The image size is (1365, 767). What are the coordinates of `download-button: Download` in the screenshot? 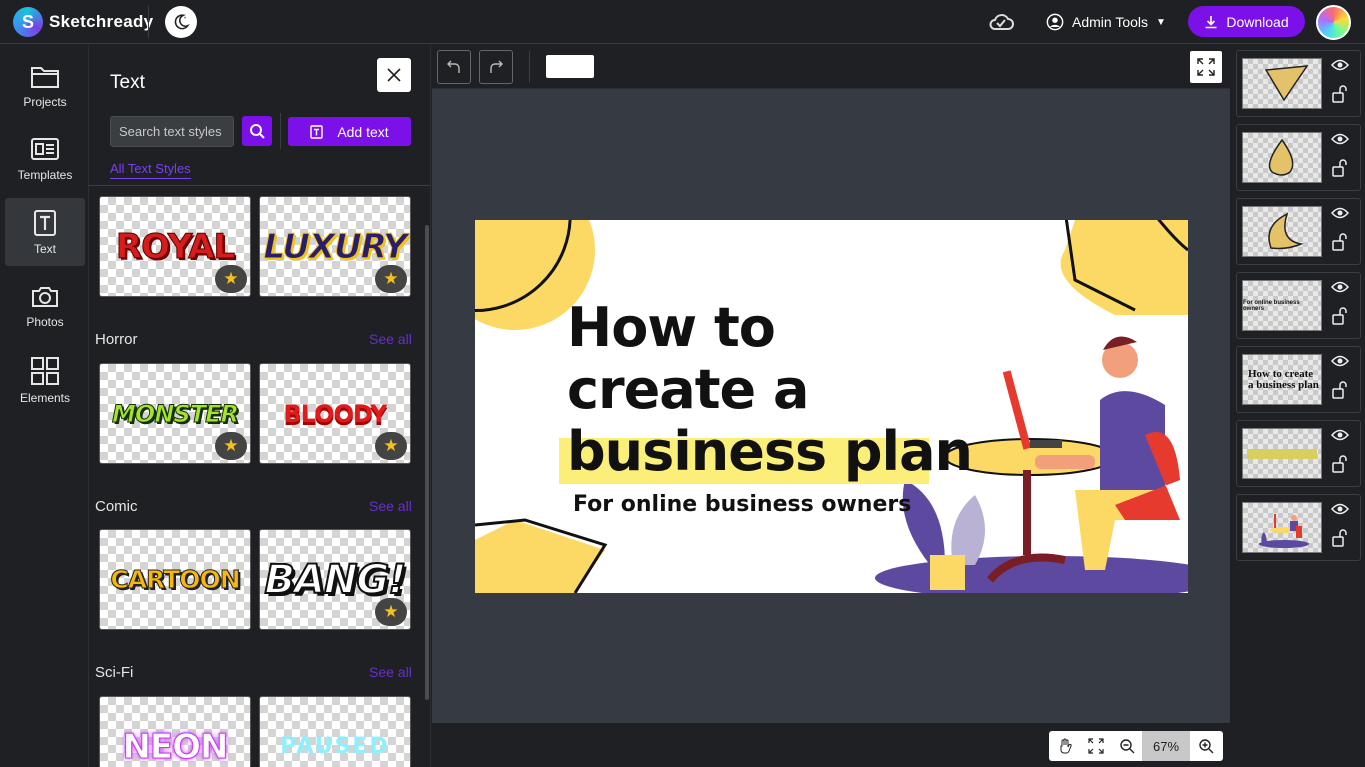 It's located at (1246, 21).